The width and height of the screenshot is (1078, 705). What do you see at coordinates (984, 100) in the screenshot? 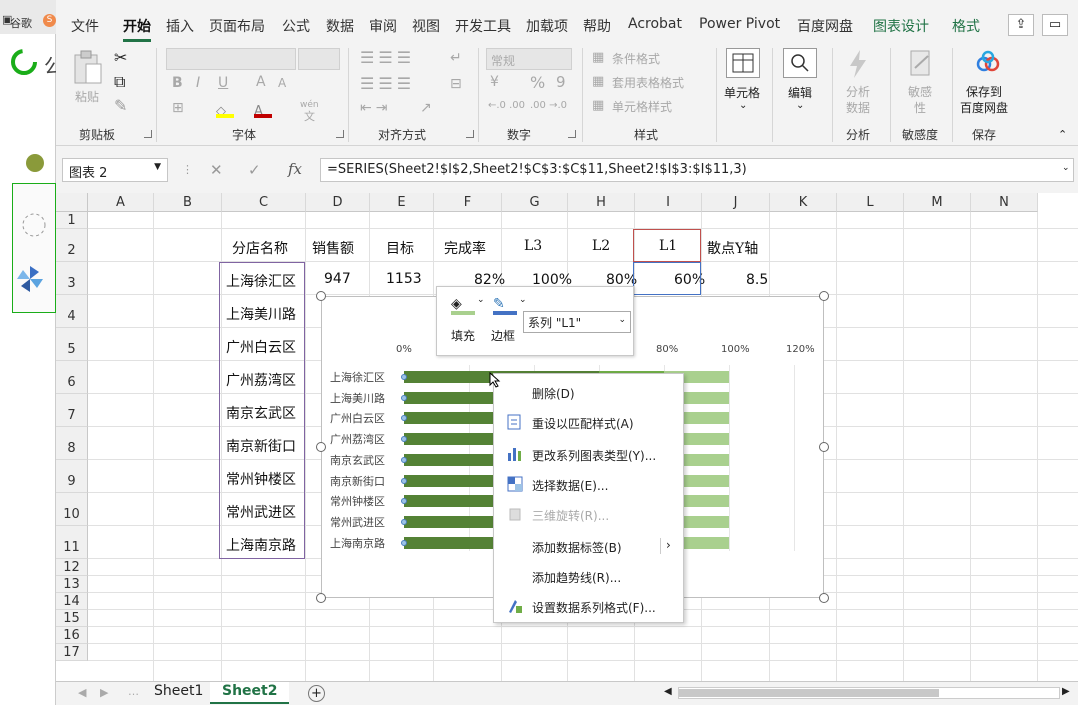
I see `save-to-baidu-button: 保存到 百度网盘` at bounding box center [984, 100].